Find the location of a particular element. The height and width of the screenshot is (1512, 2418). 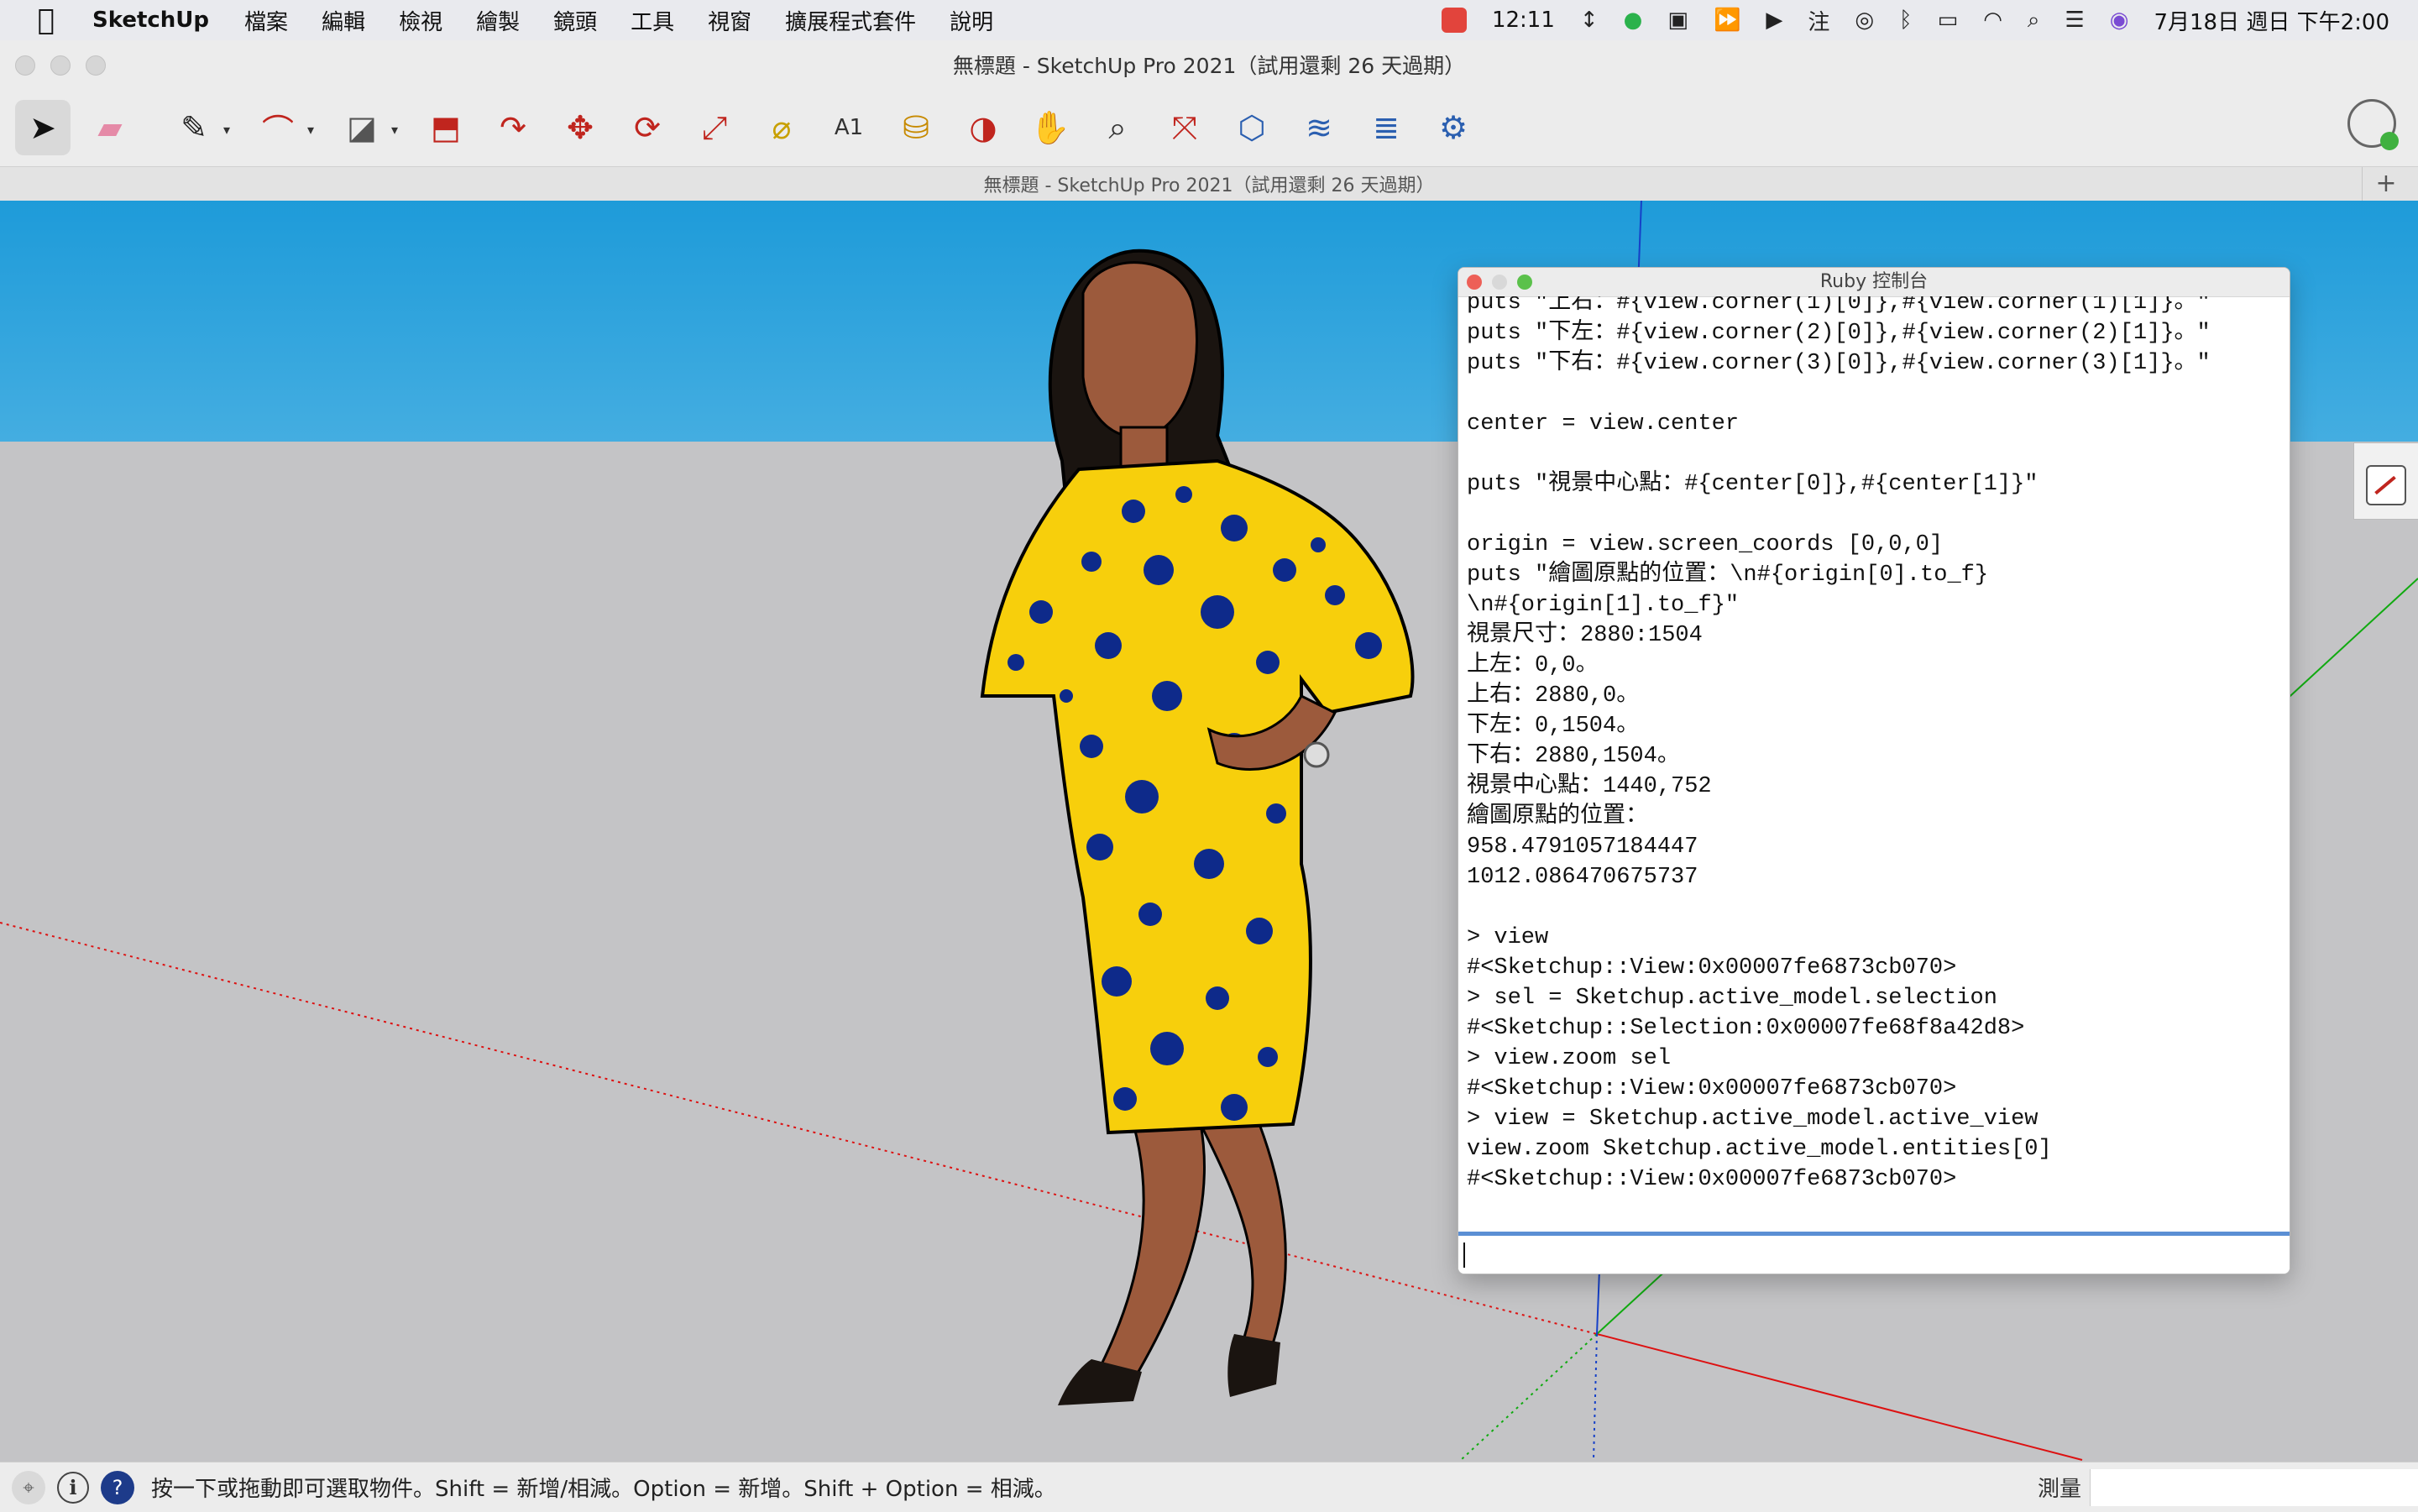

3d-warehouse-button: ⬡ is located at coordinates (1252, 127).